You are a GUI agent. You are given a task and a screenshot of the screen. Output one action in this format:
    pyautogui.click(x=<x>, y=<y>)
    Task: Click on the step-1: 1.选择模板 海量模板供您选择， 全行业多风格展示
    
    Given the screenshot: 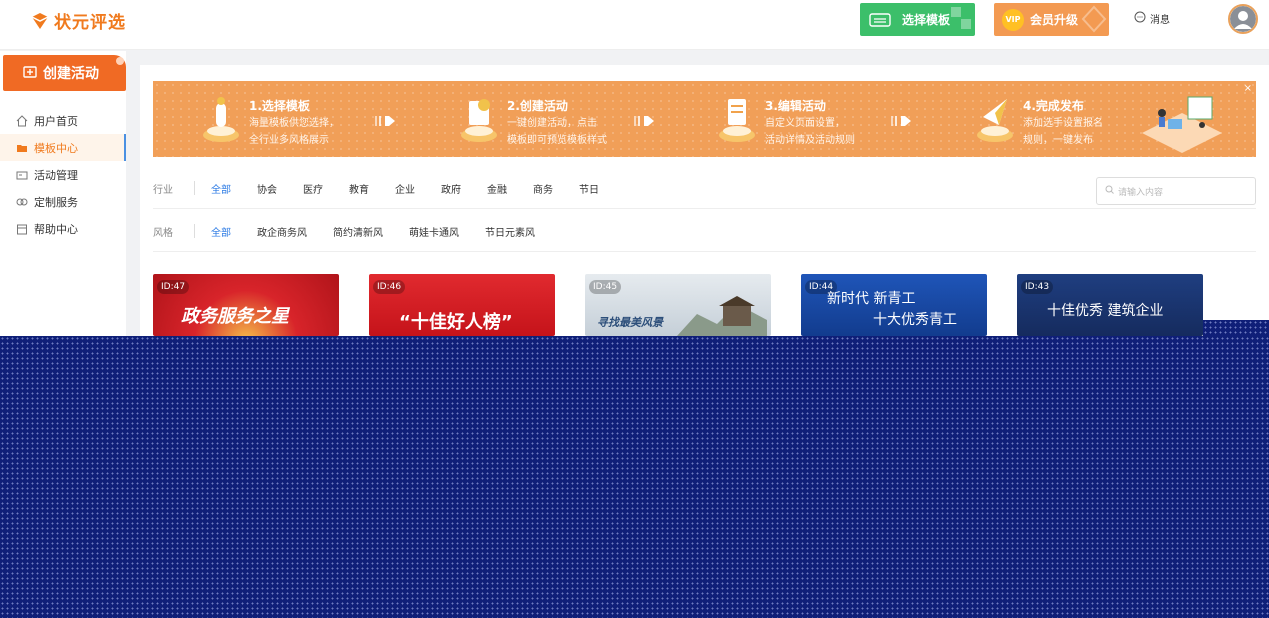 What is the action you would take?
    pyautogui.click(x=269, y=119)
    